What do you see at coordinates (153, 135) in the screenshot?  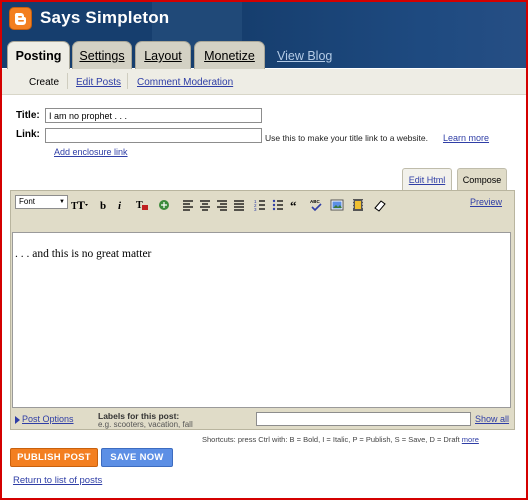 I see `link-input` at bounding box center [153, 135].